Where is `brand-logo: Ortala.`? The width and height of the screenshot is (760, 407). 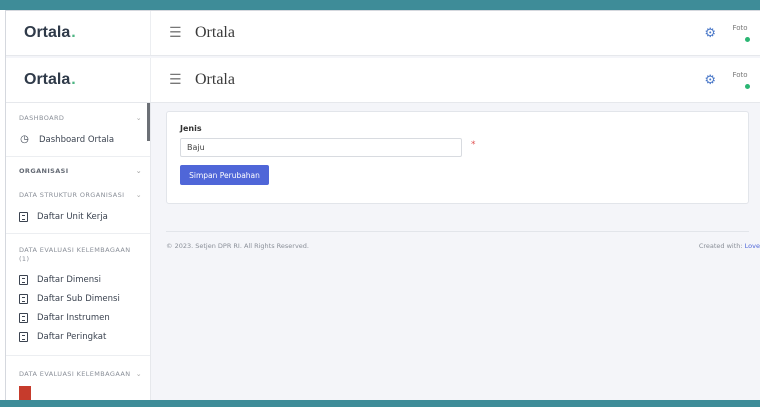
brand-logo: Ortala. is located at coordinates (78, 33).